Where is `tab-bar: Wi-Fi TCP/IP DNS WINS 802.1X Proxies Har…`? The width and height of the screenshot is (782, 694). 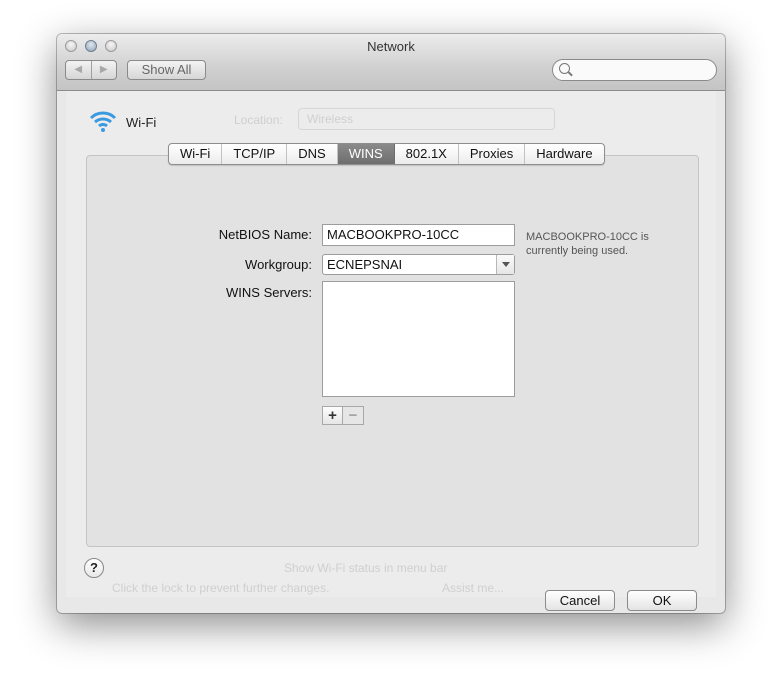
tab-bar: Wi-Fi TCP/IP DNS WINS 802.1X Proxies Har… is located at coordinates (386, 154).